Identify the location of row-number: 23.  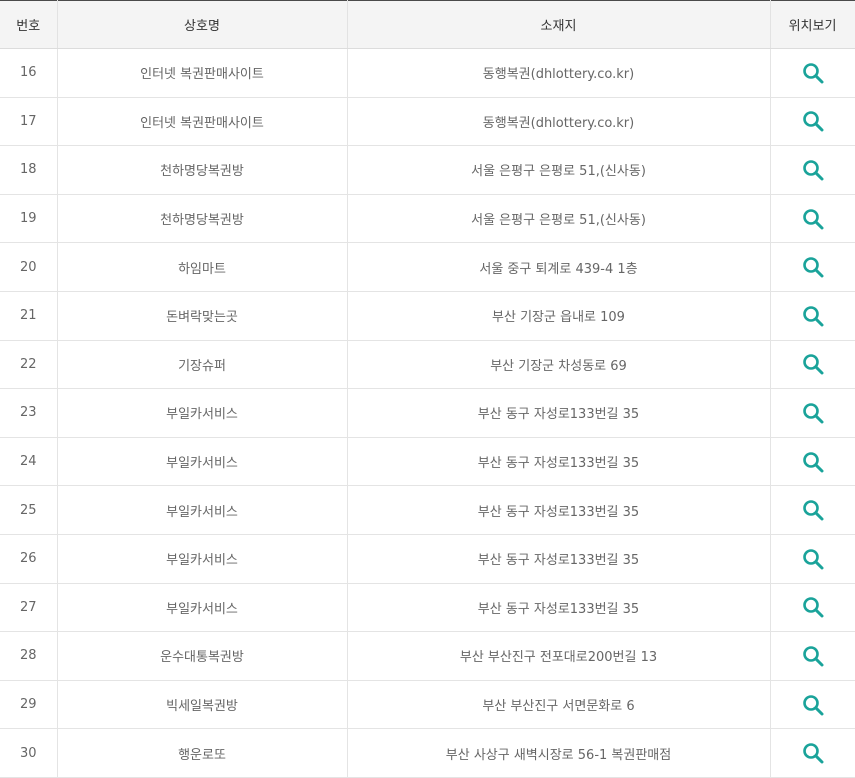
(28, 413).